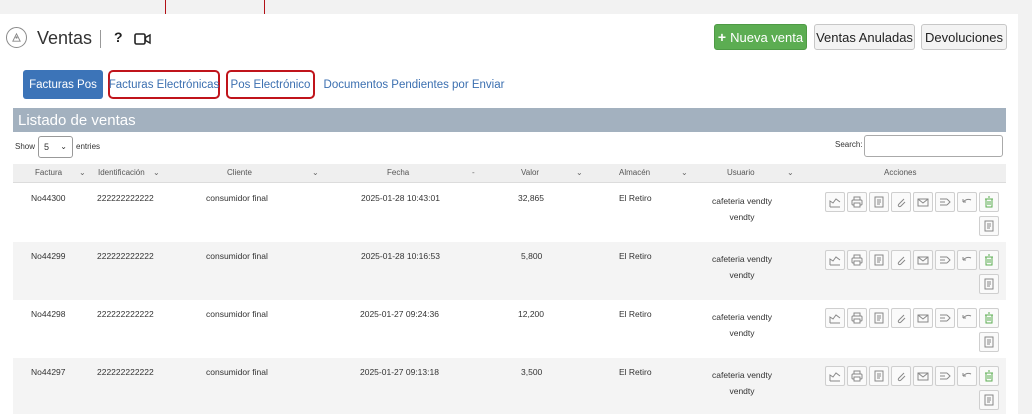 This screenshot has width=1032, height=414. What do you see at coordinates (531, 198) in the screenshot?
I see `cell-valor: 32,865` at bounding box center [531, 198].